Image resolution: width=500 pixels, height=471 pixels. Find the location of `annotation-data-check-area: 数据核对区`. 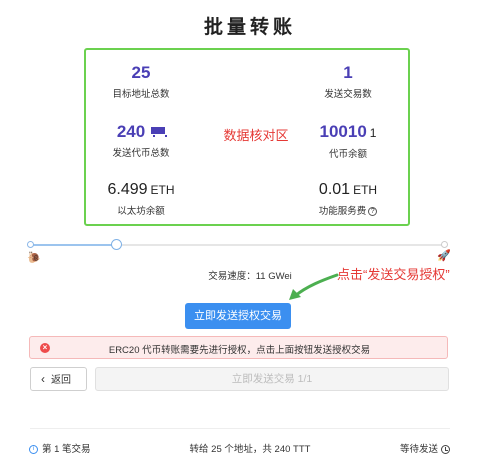

annotation-data-check-area: 数据核对区 is located at coordinates (256, 135).